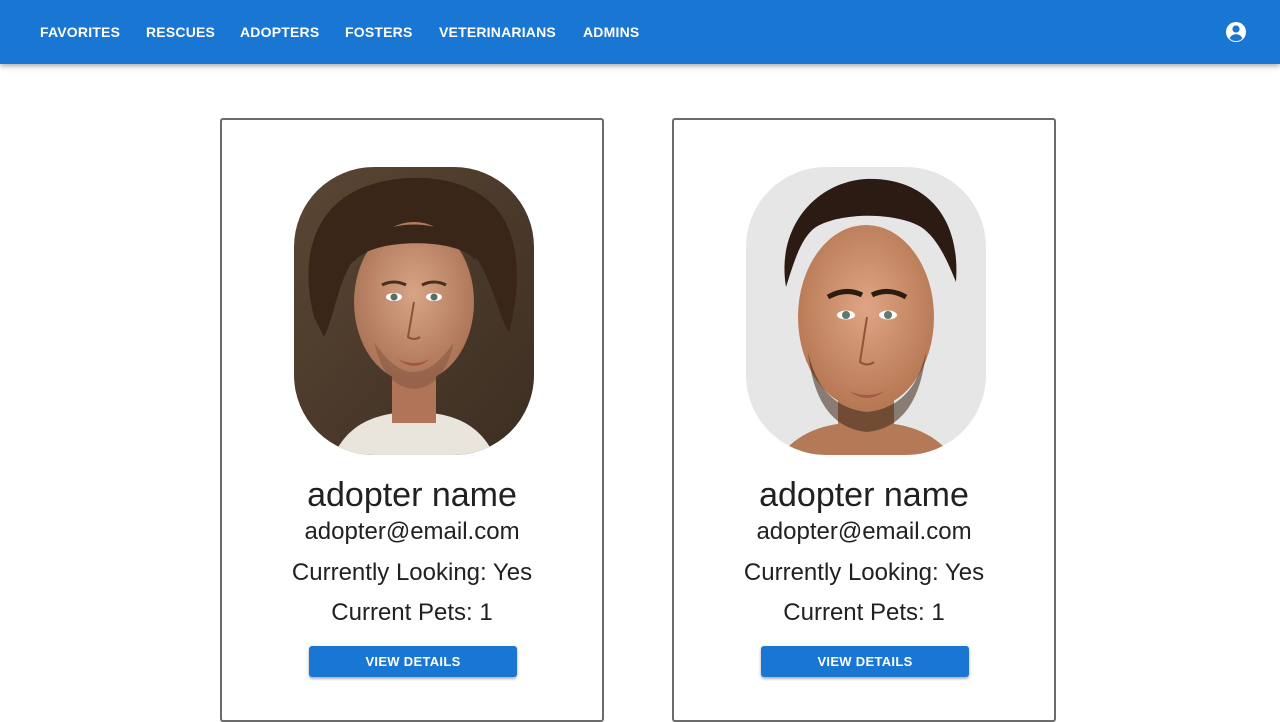 The height and width of the screenshot is (722, 1280). Describe the element at coordinates (180, 32) in the screenshot. I see `nav-rescues: RESCUES` at that location.